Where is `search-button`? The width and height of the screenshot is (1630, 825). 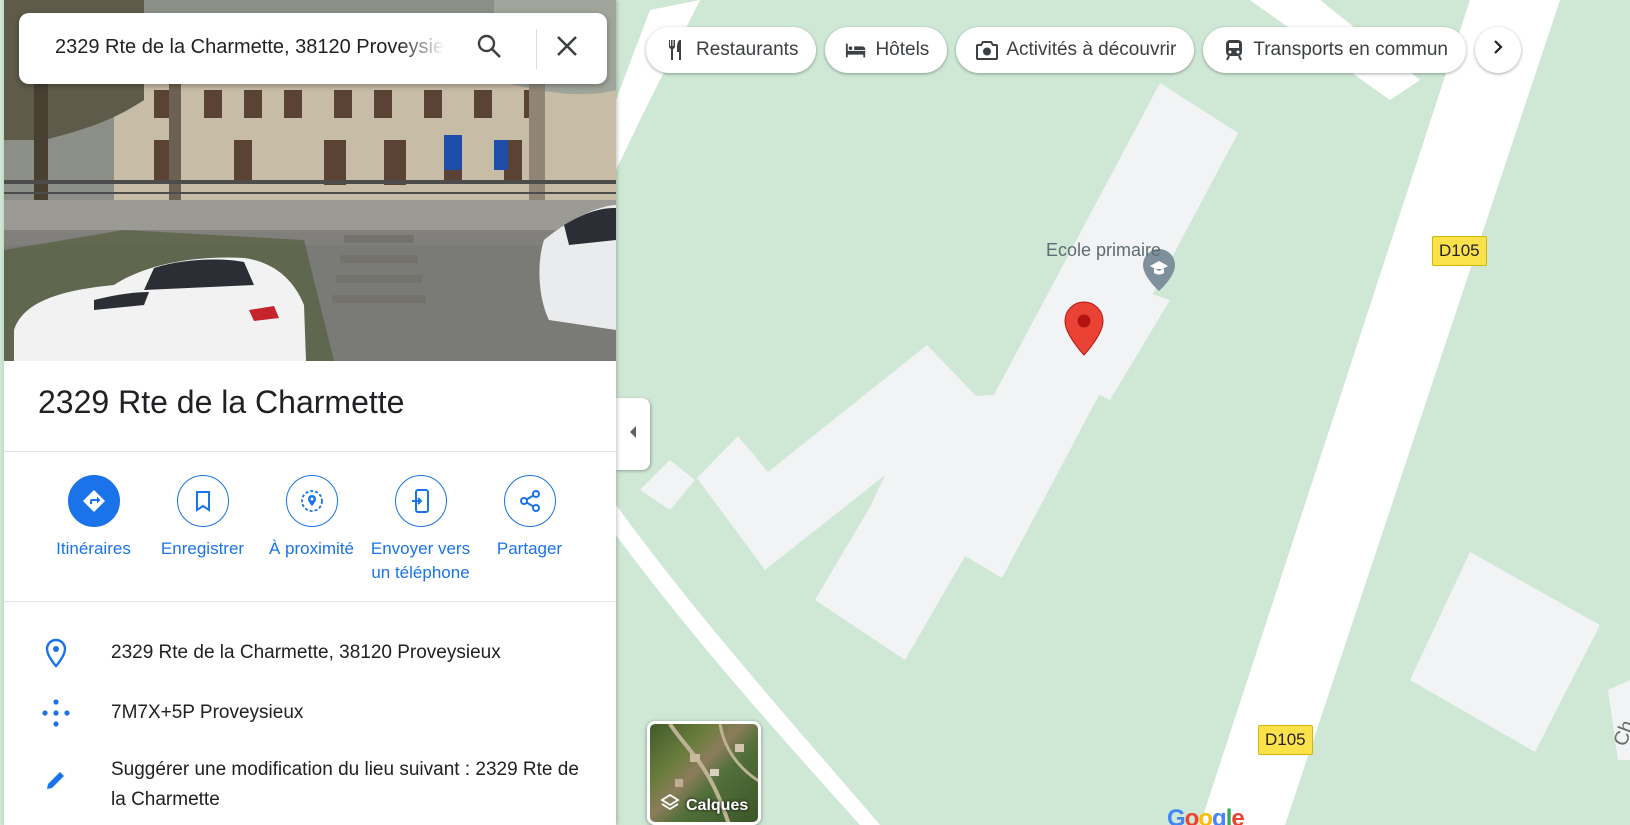
search-button is located at coordinates (489, 48).